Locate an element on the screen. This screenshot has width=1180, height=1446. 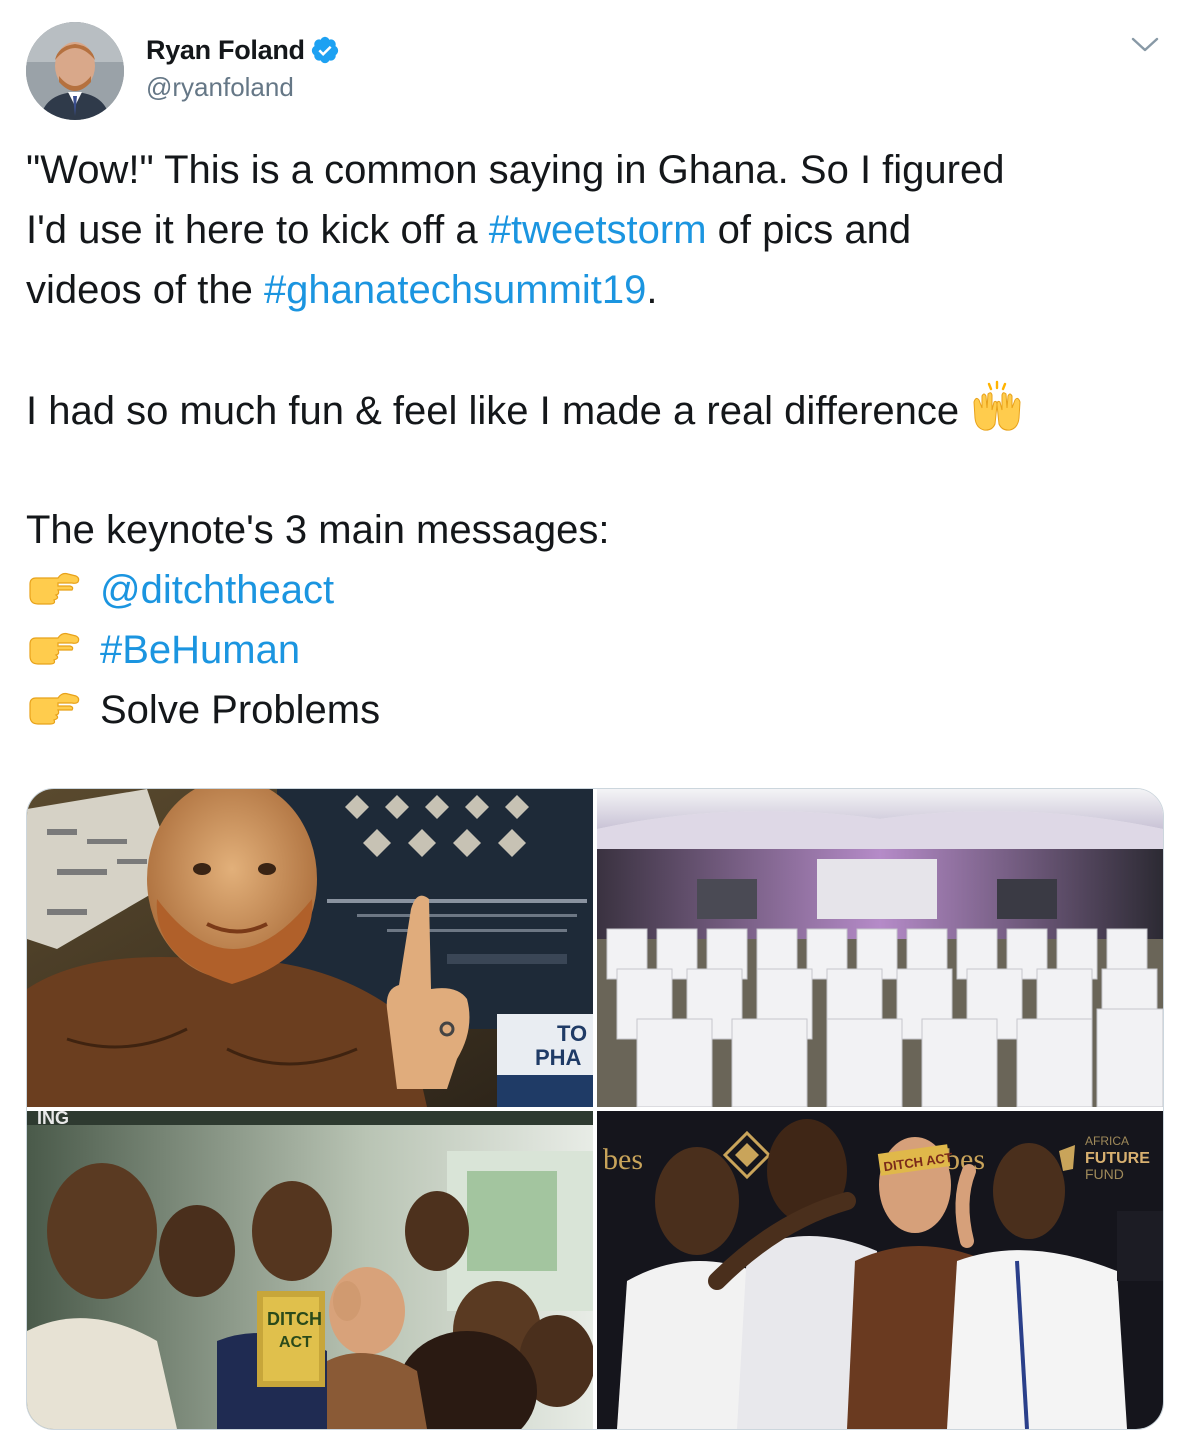
message-solve-problems: Solve Problems is located at coordinates (240, 710).